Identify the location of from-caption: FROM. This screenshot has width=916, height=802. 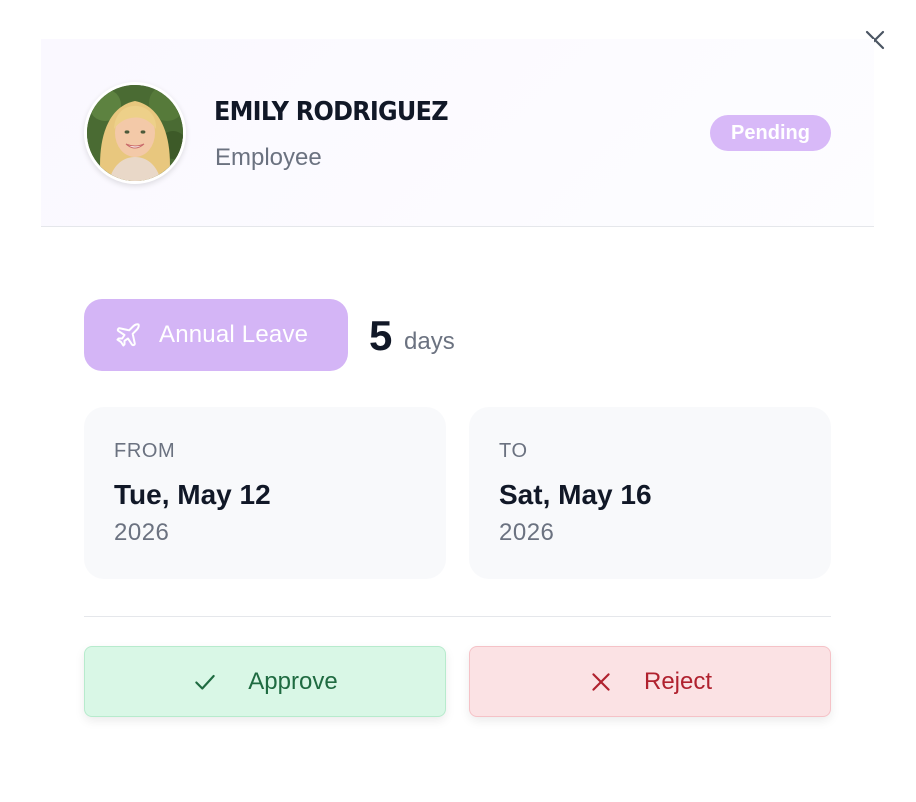
(145, 451).